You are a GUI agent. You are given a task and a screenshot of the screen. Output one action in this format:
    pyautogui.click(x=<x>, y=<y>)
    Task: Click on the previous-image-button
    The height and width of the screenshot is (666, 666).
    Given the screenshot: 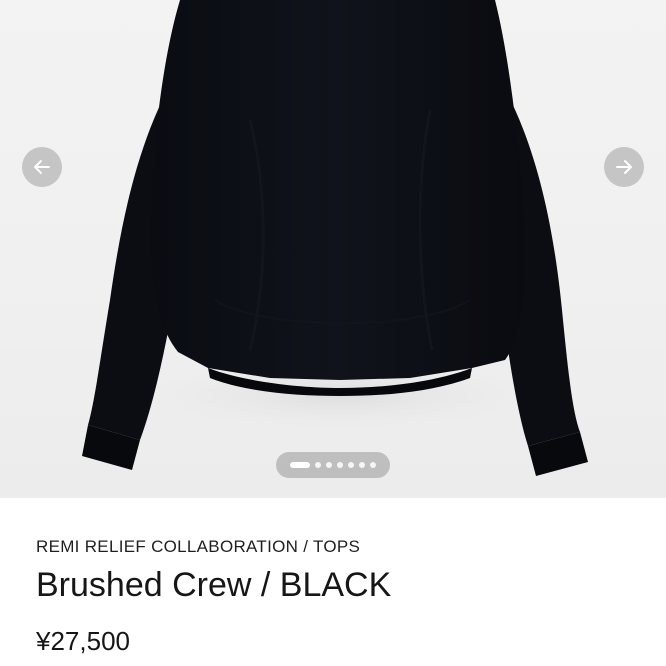 What is the action you would take?
    pyautogui.click(x=42, y=167)
    